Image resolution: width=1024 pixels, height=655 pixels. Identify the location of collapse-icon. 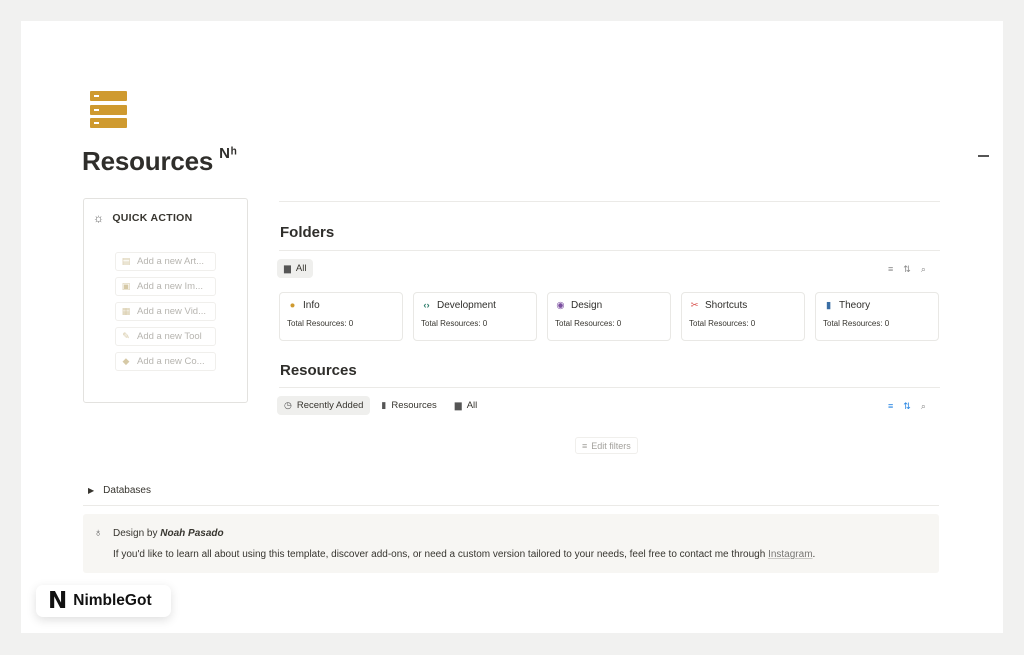
(983, 156).